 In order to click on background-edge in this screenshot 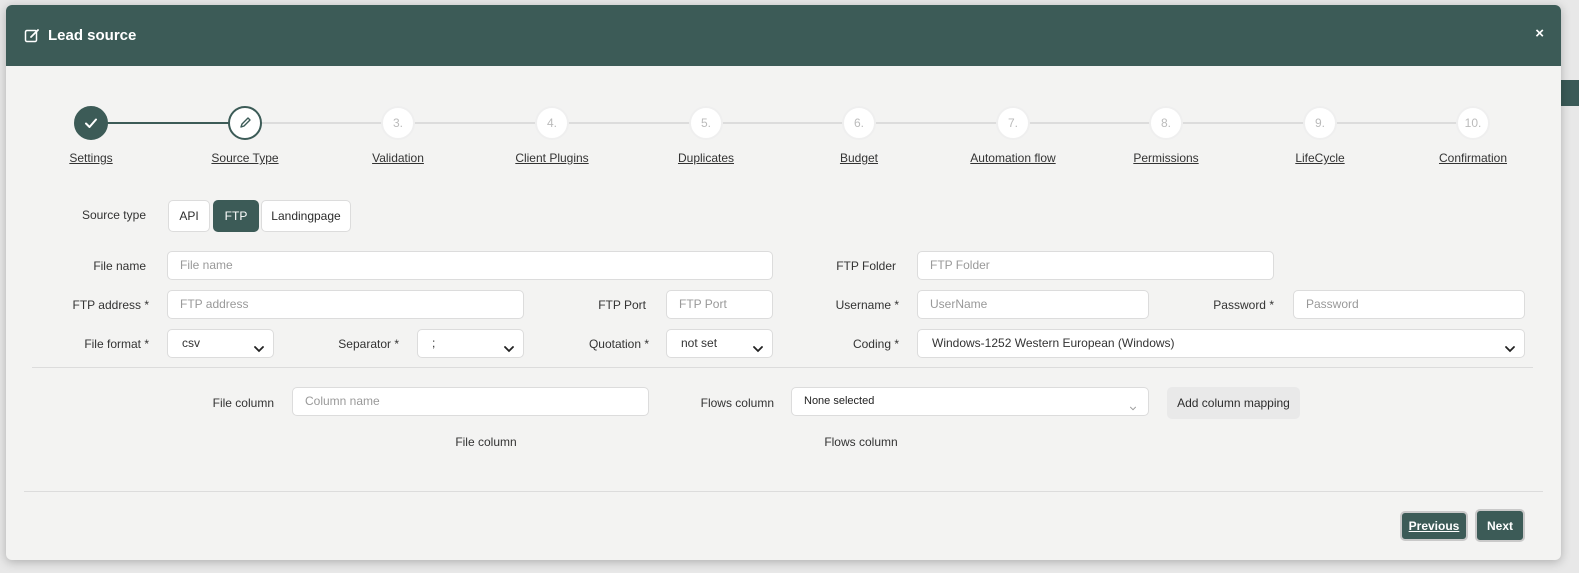, I will do `click(1570, 93)`.